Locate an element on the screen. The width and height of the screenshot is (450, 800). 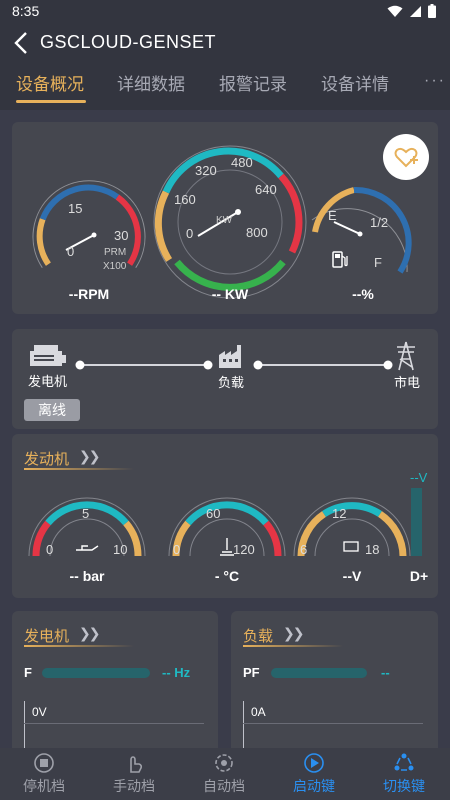
app-bar: GSCLOUD-GENSET 设备概况 详细数据 报警记录 设备详情 ··· is located at coordinates (225, 66).